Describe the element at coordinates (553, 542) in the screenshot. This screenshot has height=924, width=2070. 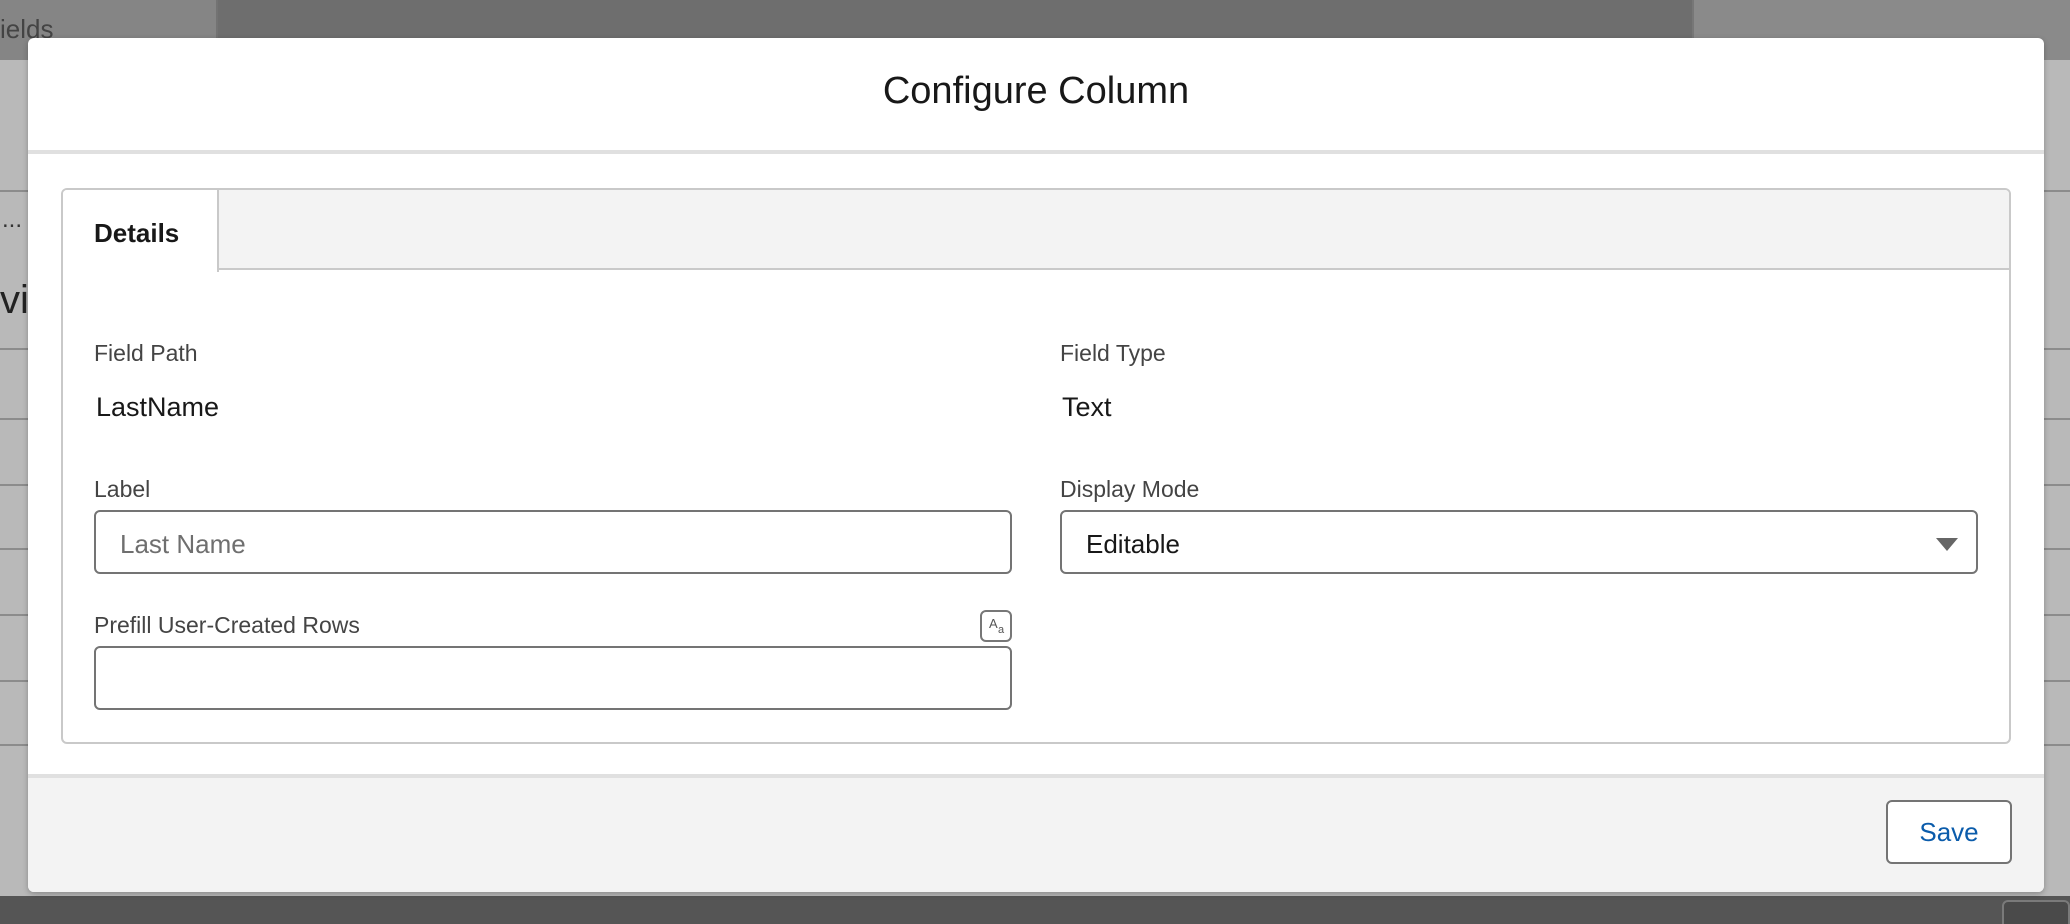
I see `label-input: Last Name` at that location.